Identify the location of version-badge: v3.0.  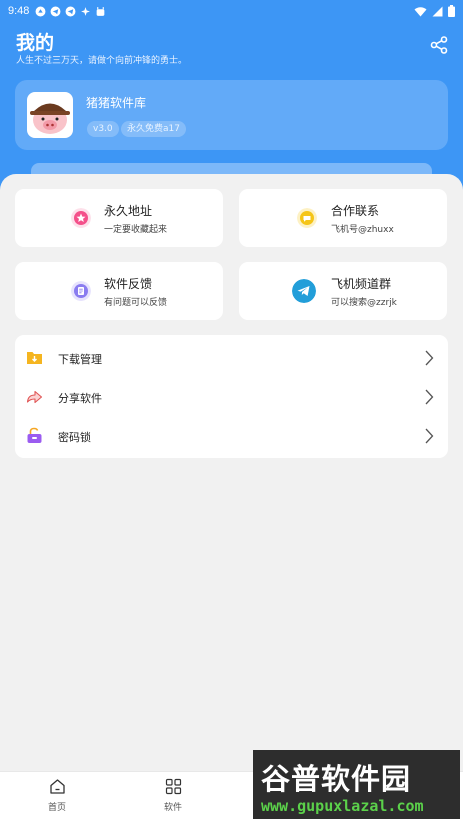
(103, 129).